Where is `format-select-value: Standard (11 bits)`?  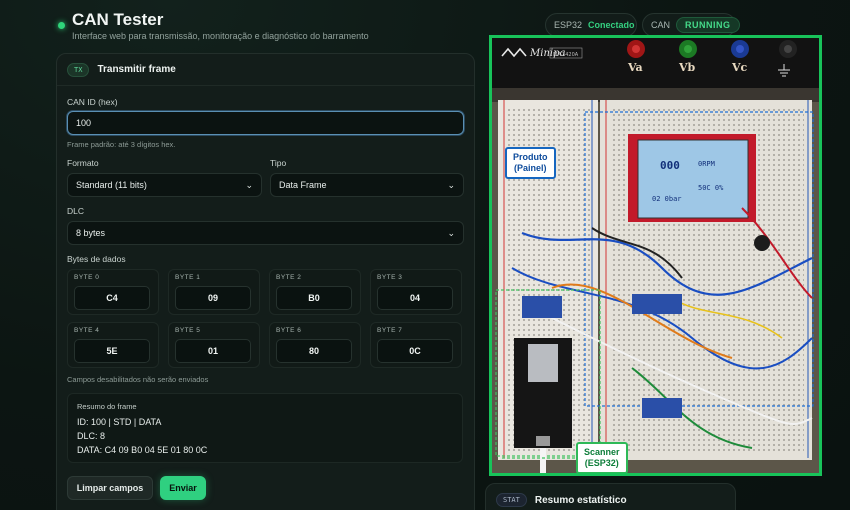 format-select-value: Standard (11 bits) is located at coordinates (111, 185).